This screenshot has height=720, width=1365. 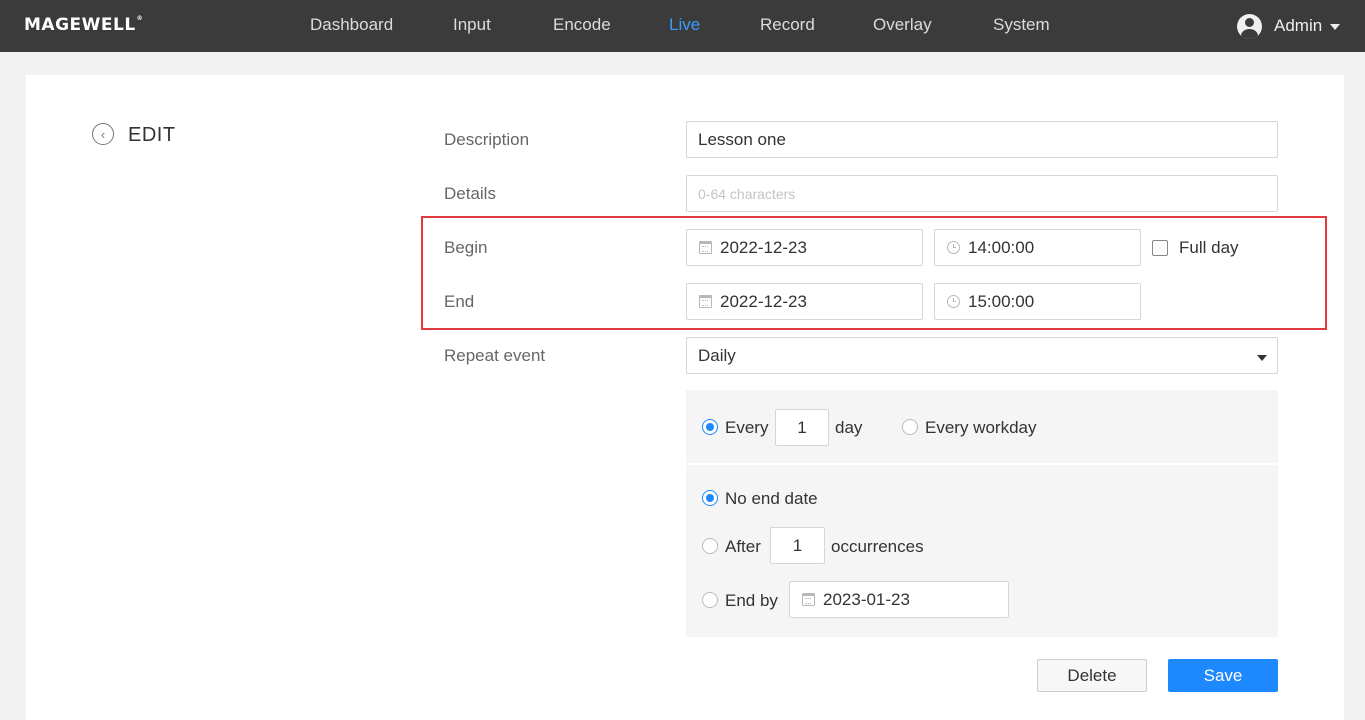 I want to click on description-input: Lesson one, so click(x=982, y=139).